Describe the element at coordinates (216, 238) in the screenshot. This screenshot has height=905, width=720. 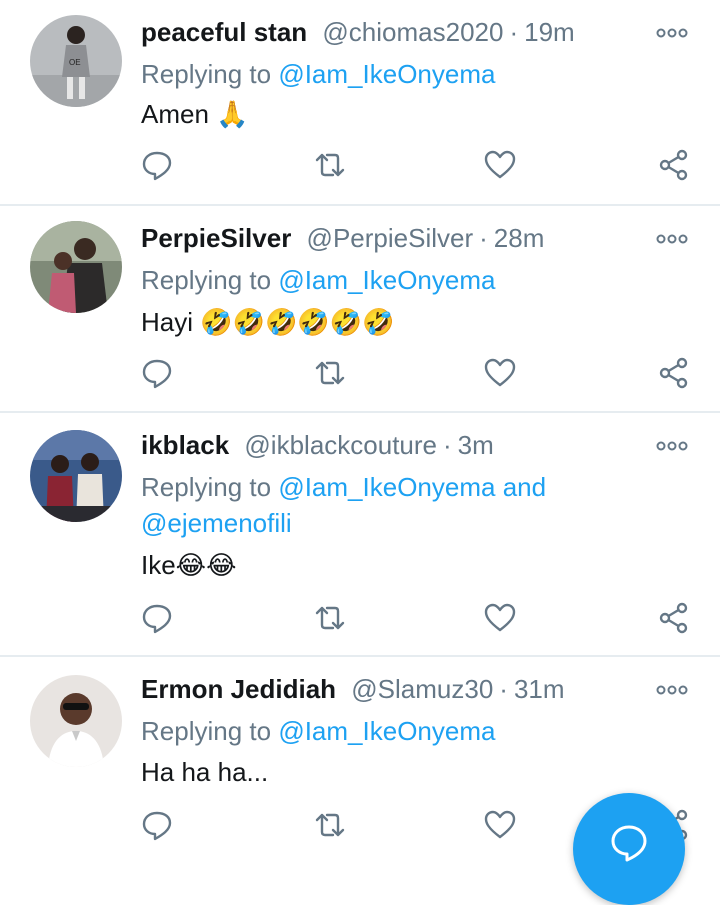
I see `display-name: PerpieSilver` at that location.